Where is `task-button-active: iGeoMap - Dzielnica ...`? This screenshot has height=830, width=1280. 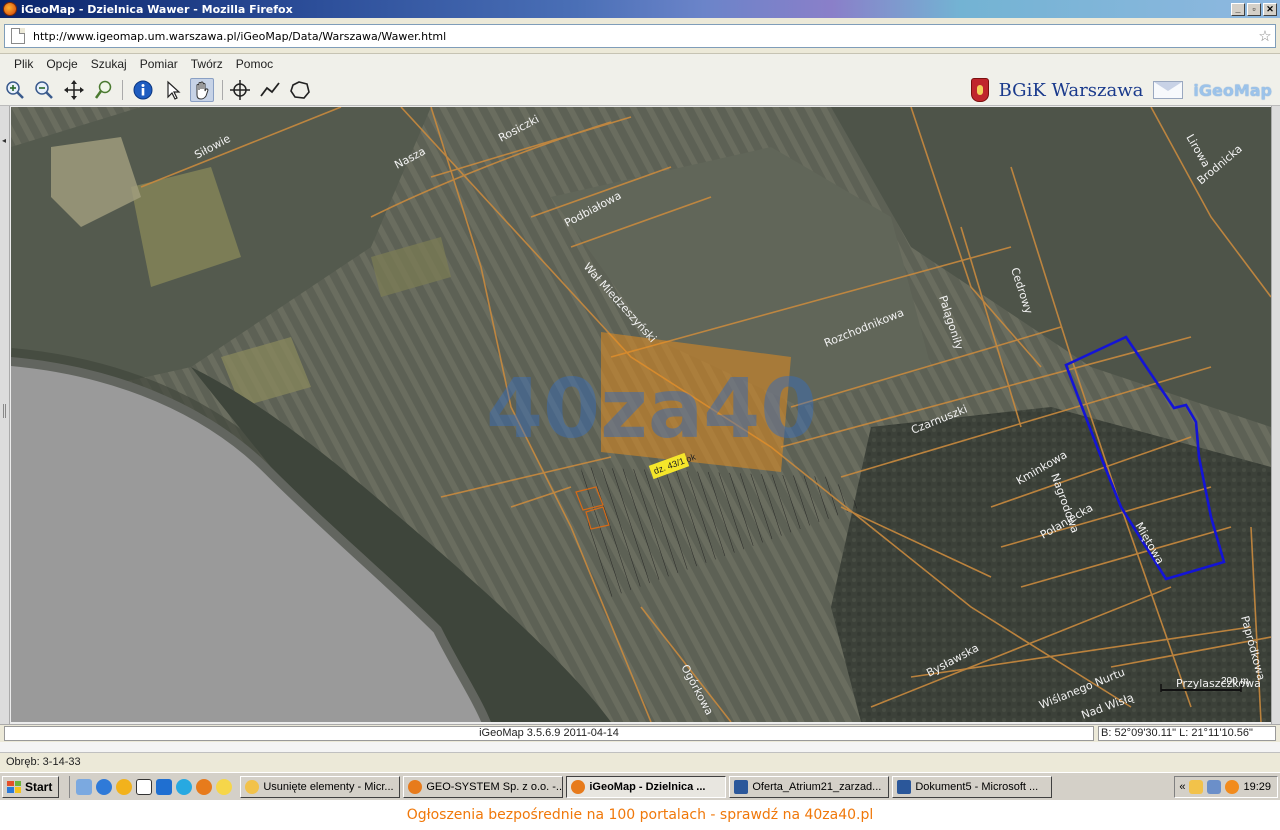 task-button-active: iGeoMap - Dzielnica ... is located at coordinates (646, 786).